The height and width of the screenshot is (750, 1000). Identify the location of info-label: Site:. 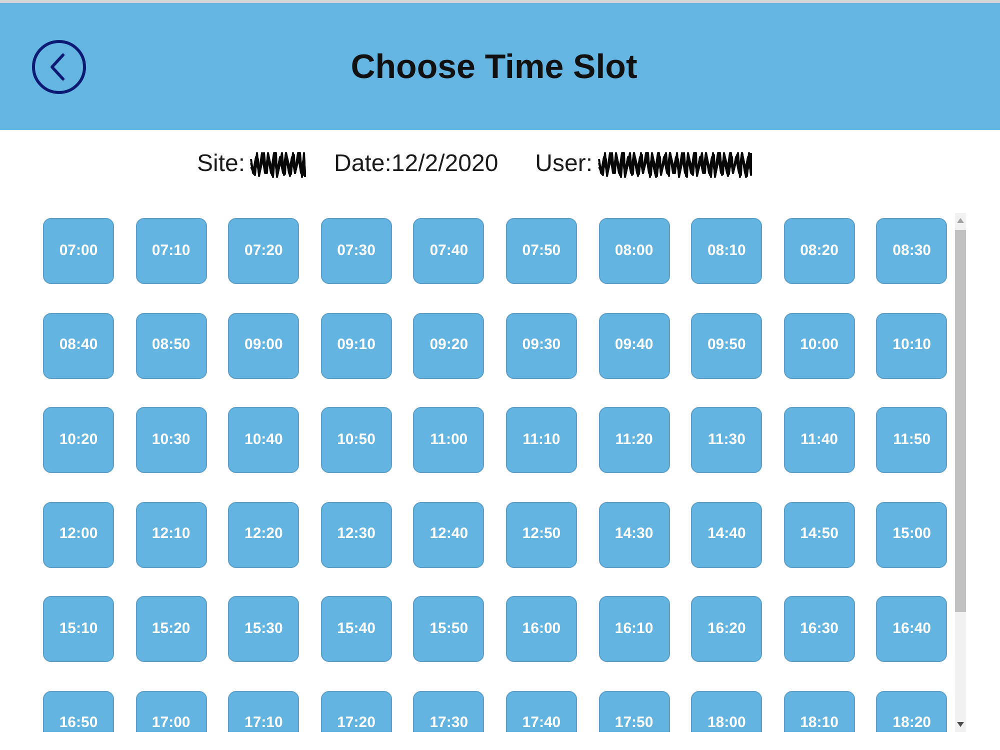
(221, 164).